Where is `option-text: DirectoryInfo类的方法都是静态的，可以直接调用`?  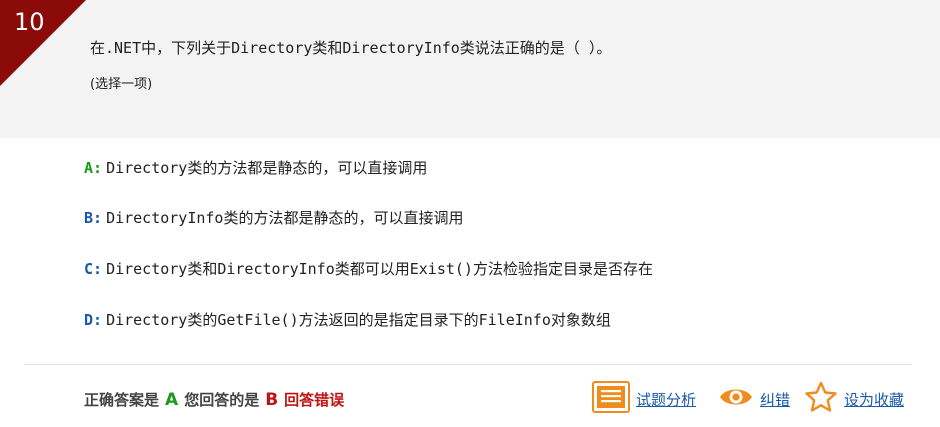 option-text: DirectoryInfo类的方法都是静态的，可以直接调用 is located at coordinates (285, 218).